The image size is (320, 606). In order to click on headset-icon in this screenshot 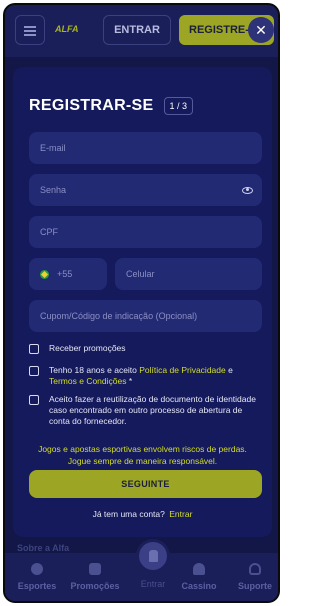, I will do `click(255, 569)`.